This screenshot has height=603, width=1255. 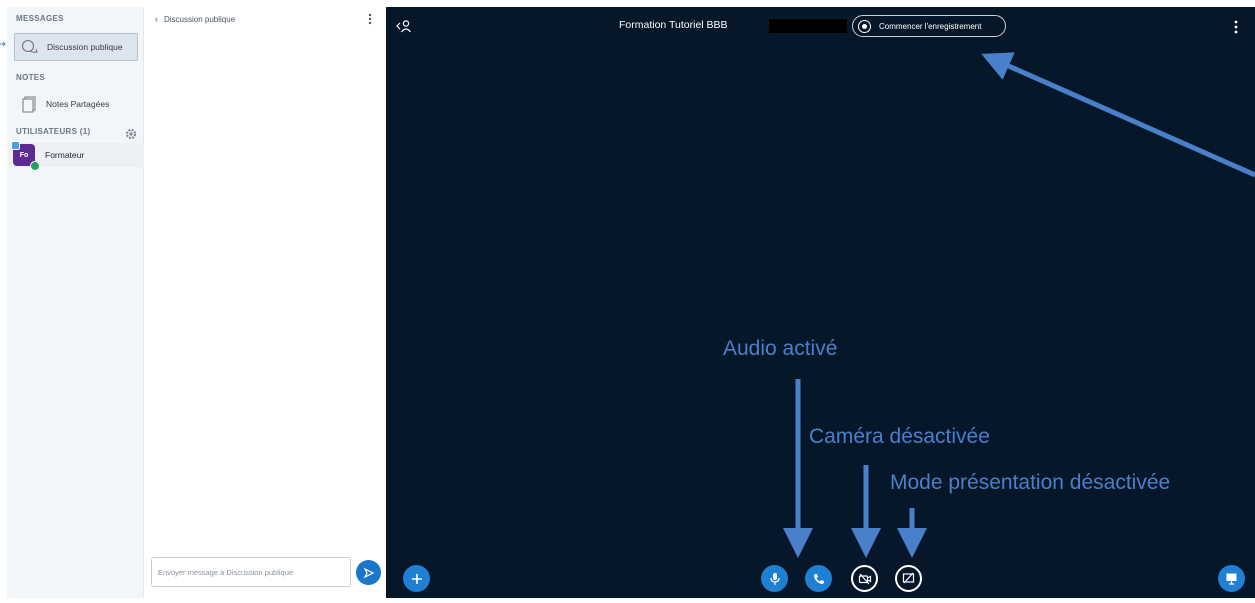 I want to click on chat-message-input, so click(x=251, y=572).